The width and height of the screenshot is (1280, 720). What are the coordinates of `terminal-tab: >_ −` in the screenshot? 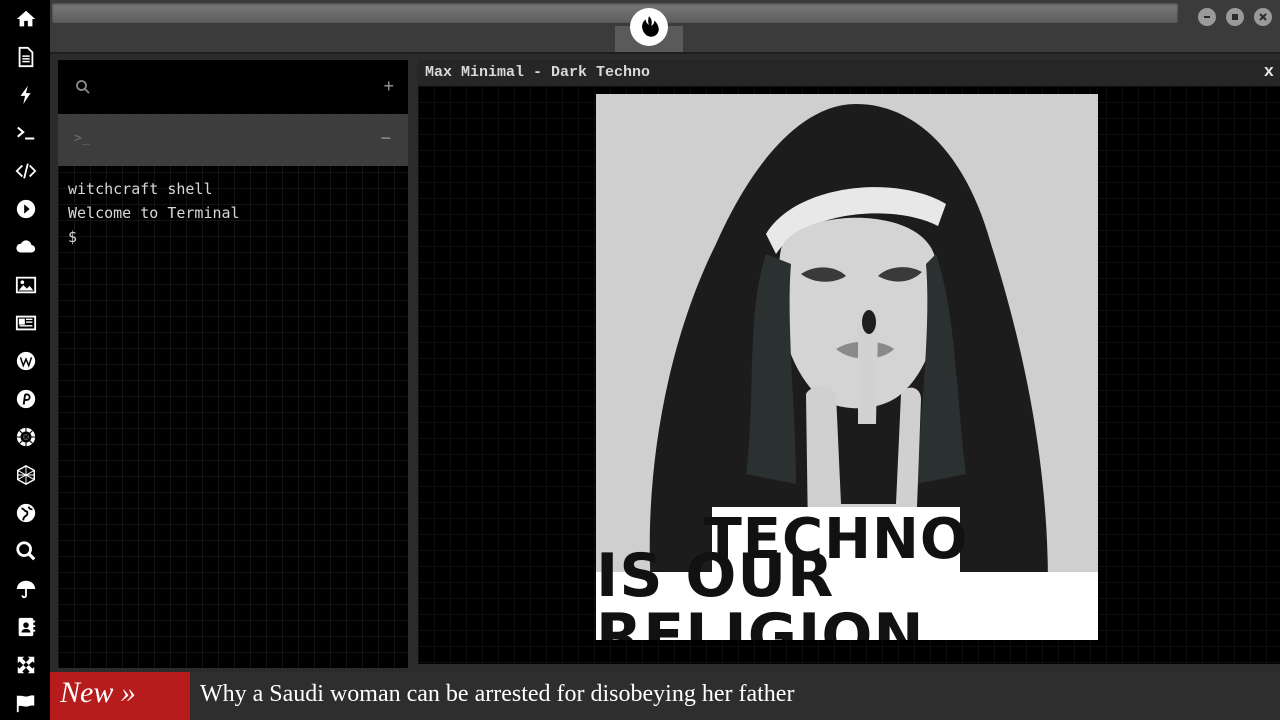 It's located at (233, 140).